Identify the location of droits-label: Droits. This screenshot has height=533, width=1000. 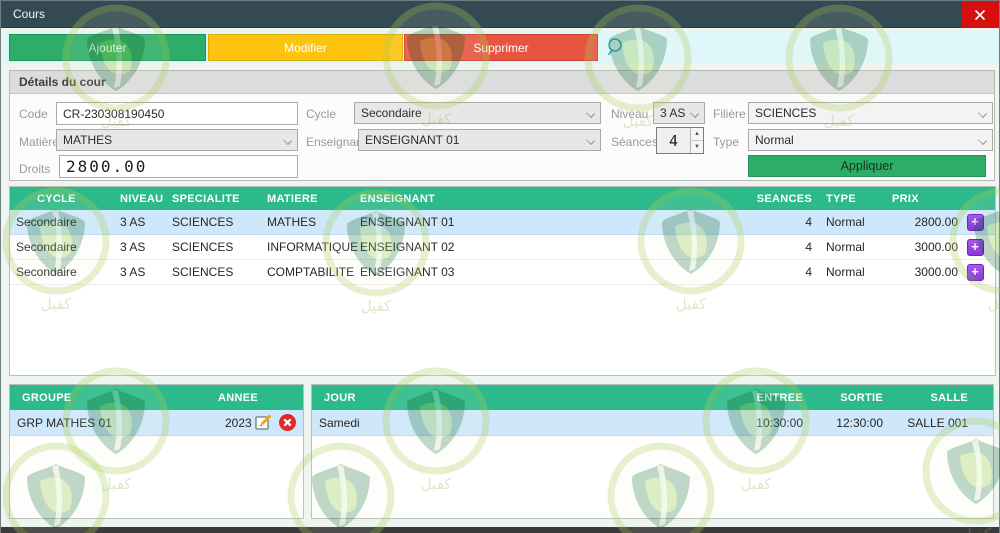
(35, 169).